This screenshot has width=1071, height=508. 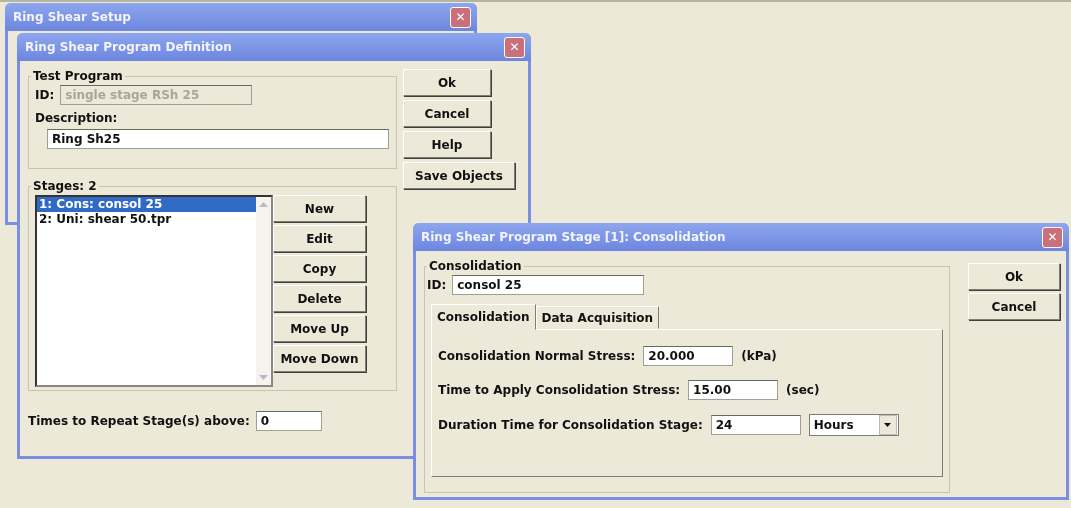 What do you see at coordinates (319, 238) in the screenshot?
I see `stage-button: Edit` at bounding box center [319, 238].